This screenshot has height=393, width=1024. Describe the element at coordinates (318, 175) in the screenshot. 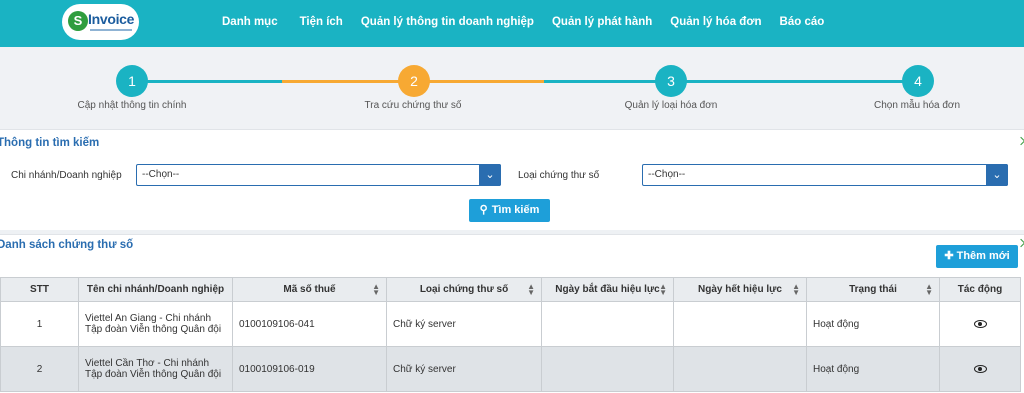

I see `branch-select: --Chọn-- ⌄` at that location.